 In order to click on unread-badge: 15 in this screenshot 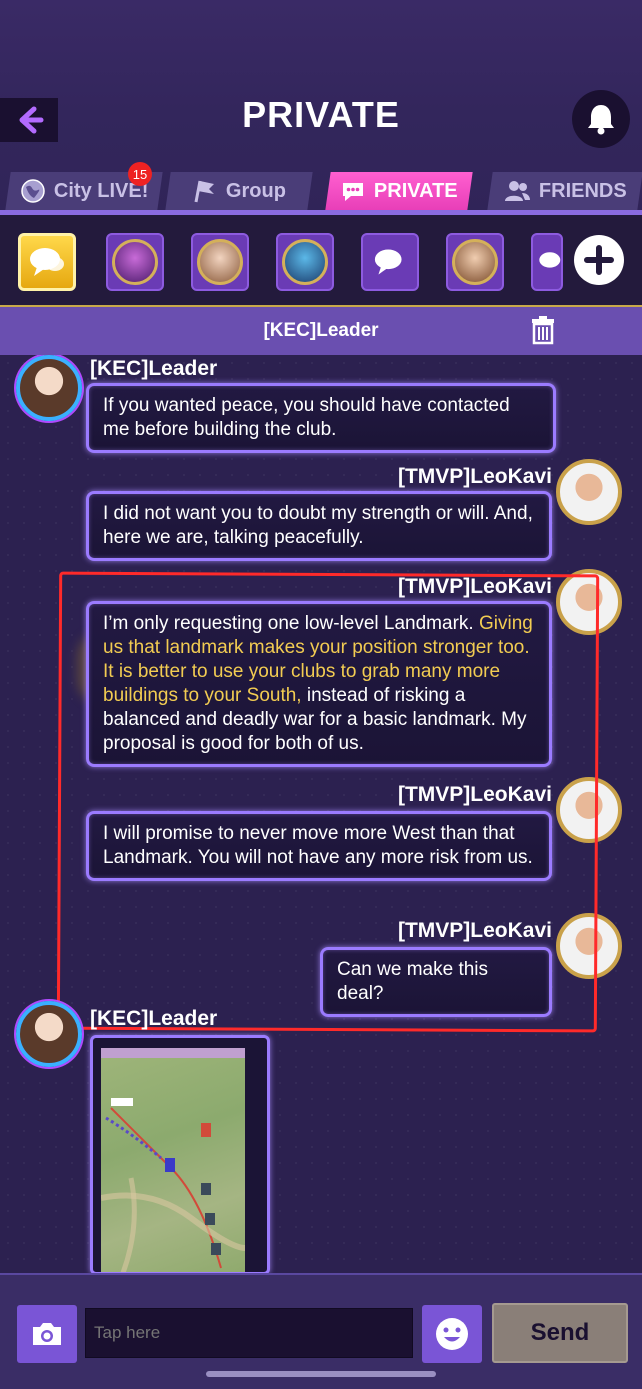, I will do `click(140, 174)`.